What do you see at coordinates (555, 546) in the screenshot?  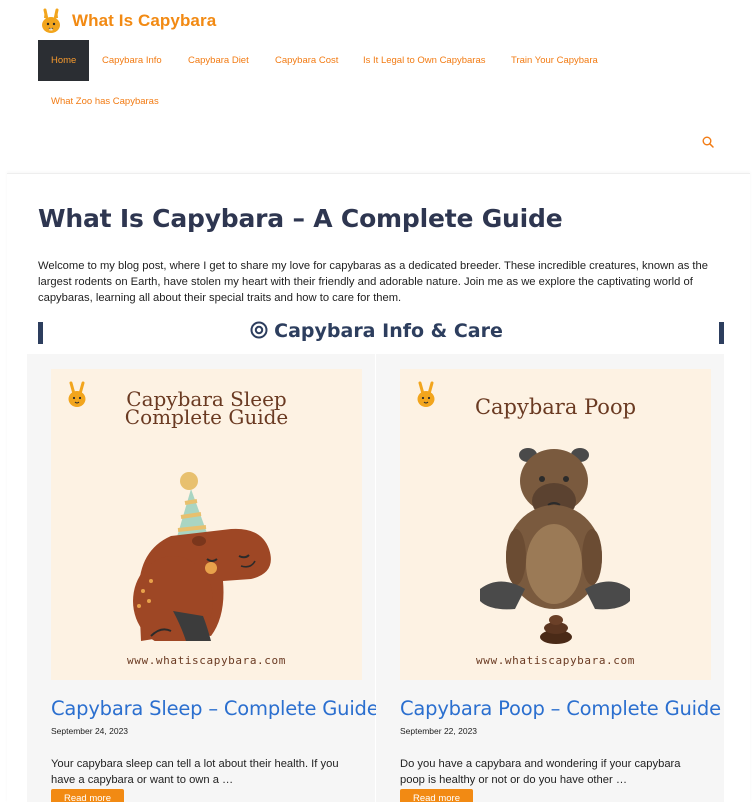 I see `capybara-sitting-illustration` at bounding box center [555, 546].